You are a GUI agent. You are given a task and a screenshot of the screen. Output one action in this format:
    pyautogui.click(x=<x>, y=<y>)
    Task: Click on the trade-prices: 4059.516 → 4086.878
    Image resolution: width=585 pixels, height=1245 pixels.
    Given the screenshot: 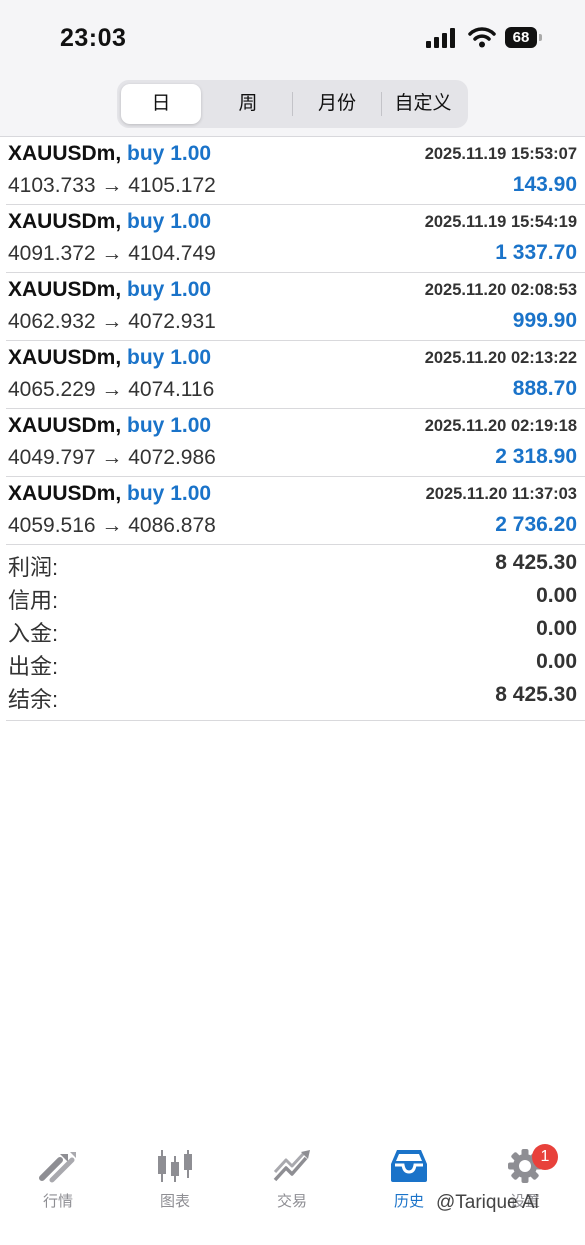 What is the action you would take?
    pyautogui.click(x=112, y=525)
    